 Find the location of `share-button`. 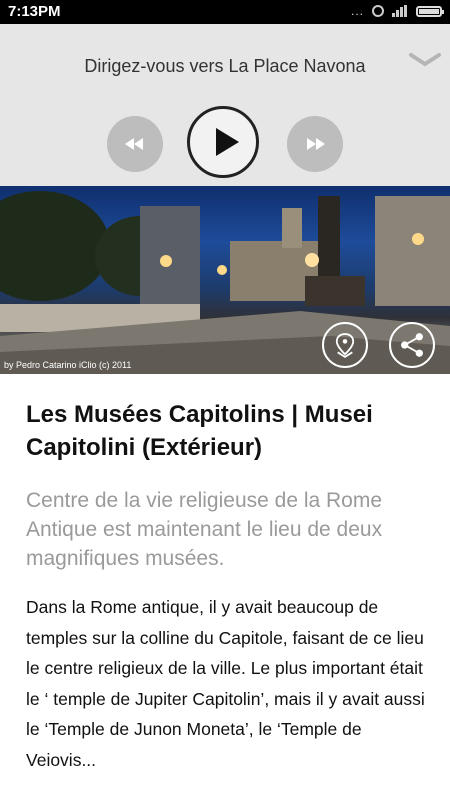

share-button is located at coordinates (412, 345).